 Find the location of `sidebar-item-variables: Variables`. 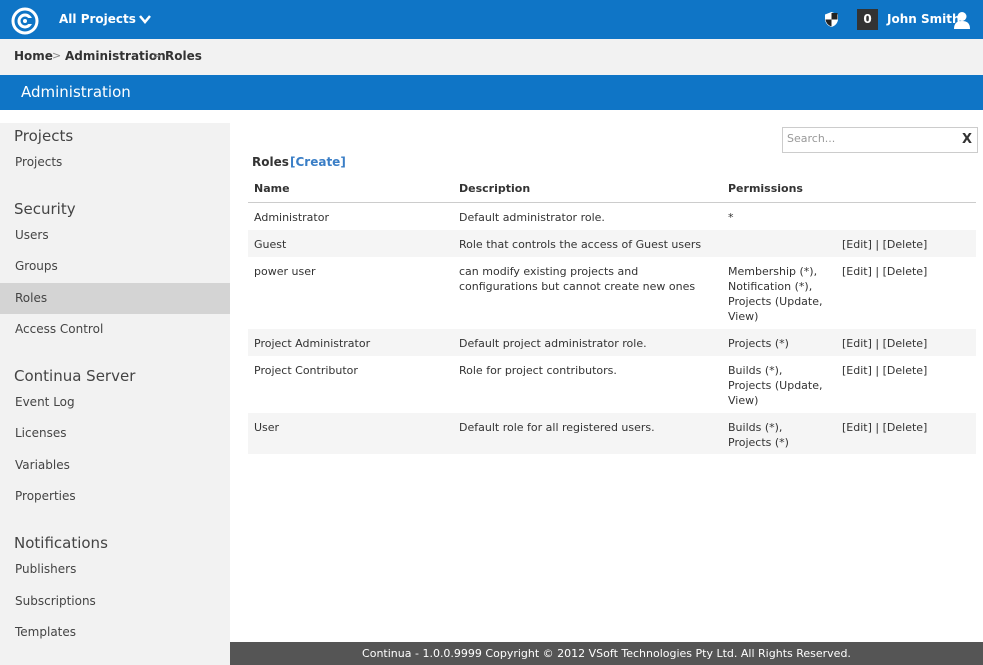

sidebar-item-variables: Variables is located at coordinates (115, 465).